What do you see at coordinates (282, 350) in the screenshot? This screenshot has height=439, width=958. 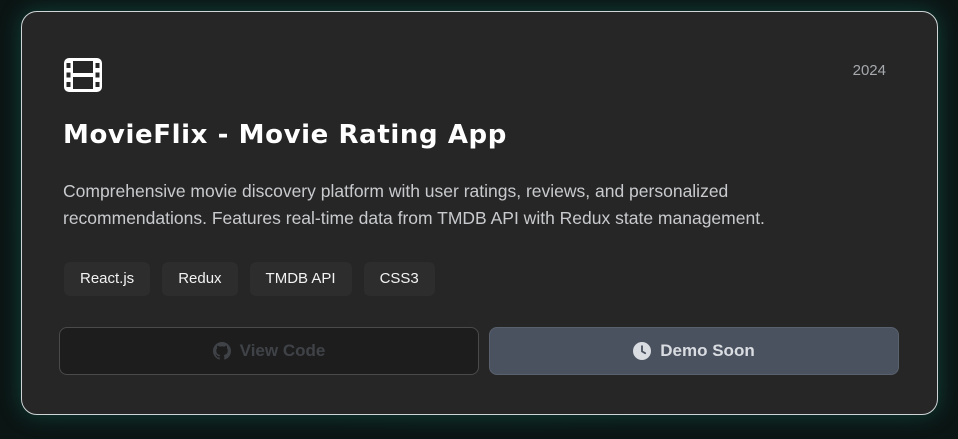 I see `view-code-label: View Code` at bounding box center [282, 350].